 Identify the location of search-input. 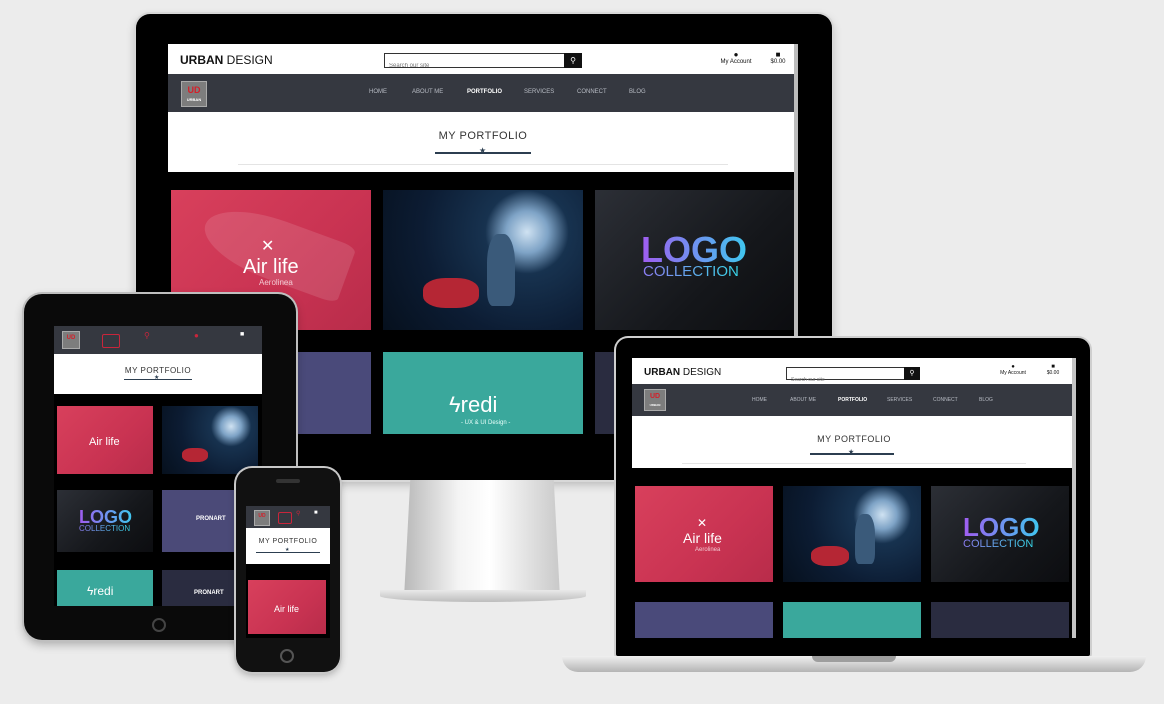
(483, 66).